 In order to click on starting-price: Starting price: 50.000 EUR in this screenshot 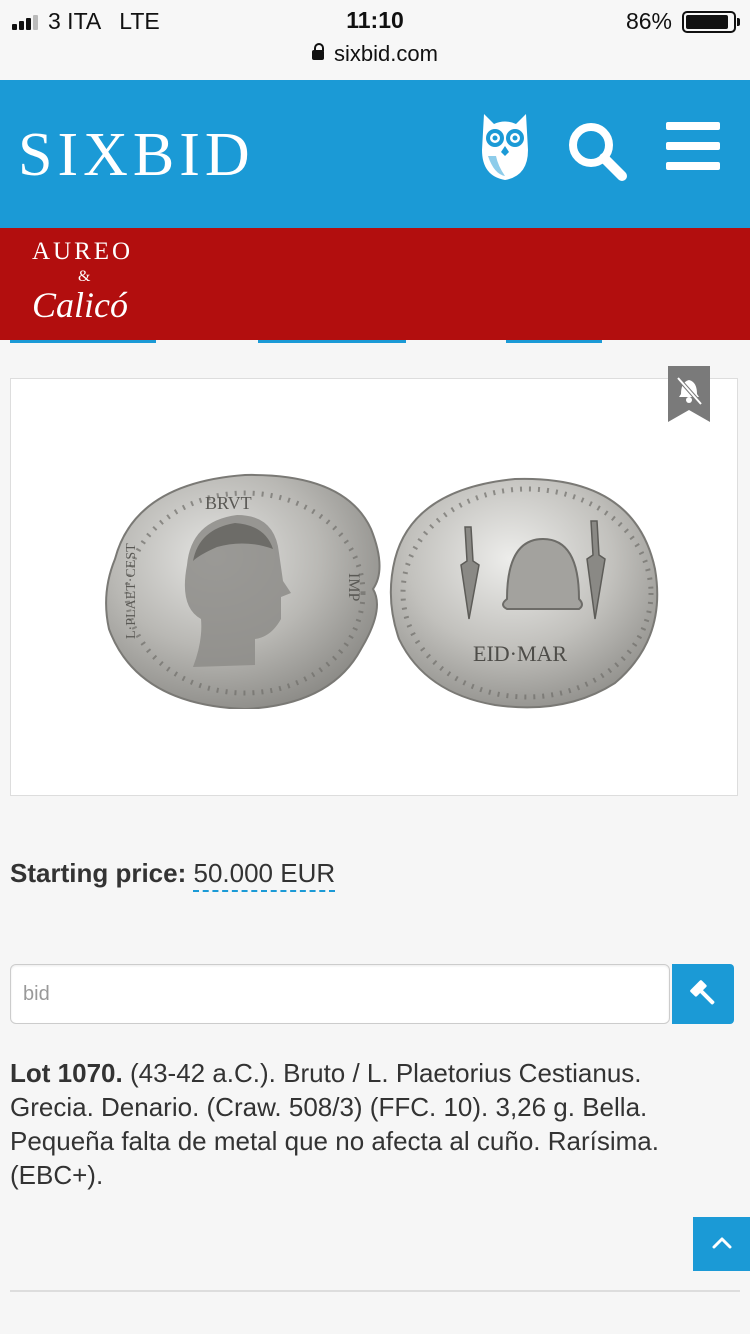, I will do `click(173, 875)`.